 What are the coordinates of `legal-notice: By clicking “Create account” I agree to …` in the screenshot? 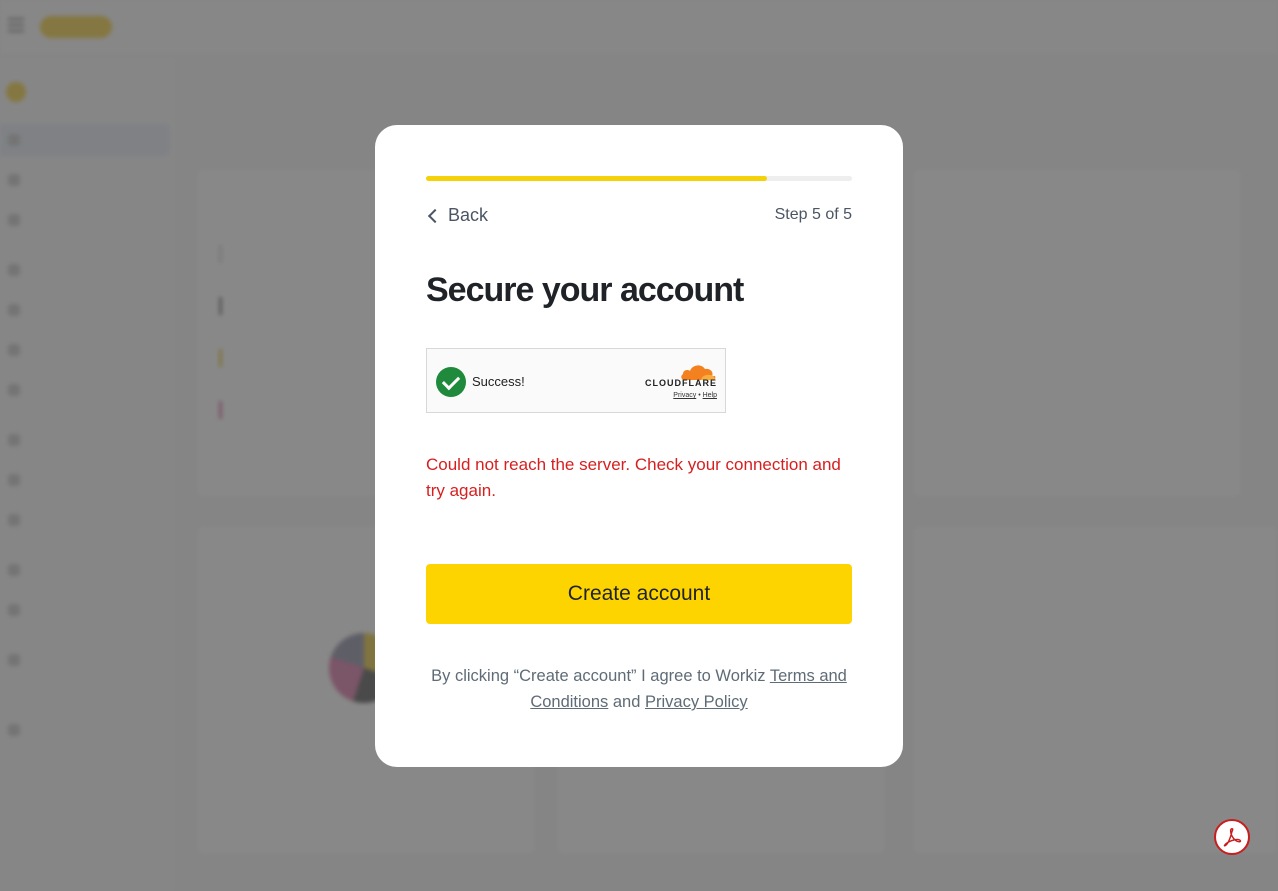 It's located at (639, 689).